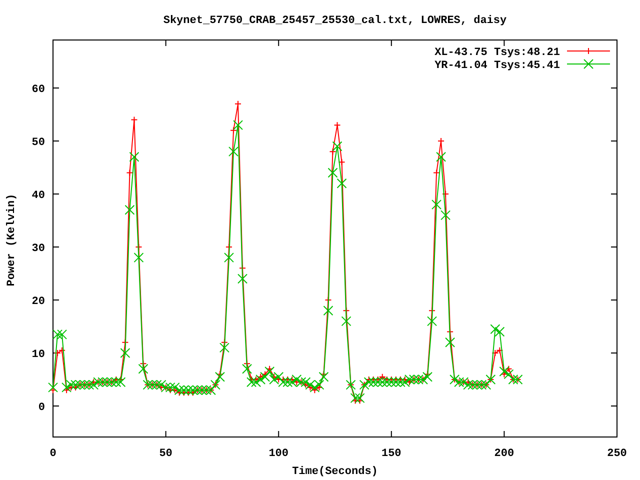 This screenshot has height=480, width=640. What do you see at coordinates (504, 454) in the screenshot?
I see `x-tick-label: 200` at bounding box center [504, 454].